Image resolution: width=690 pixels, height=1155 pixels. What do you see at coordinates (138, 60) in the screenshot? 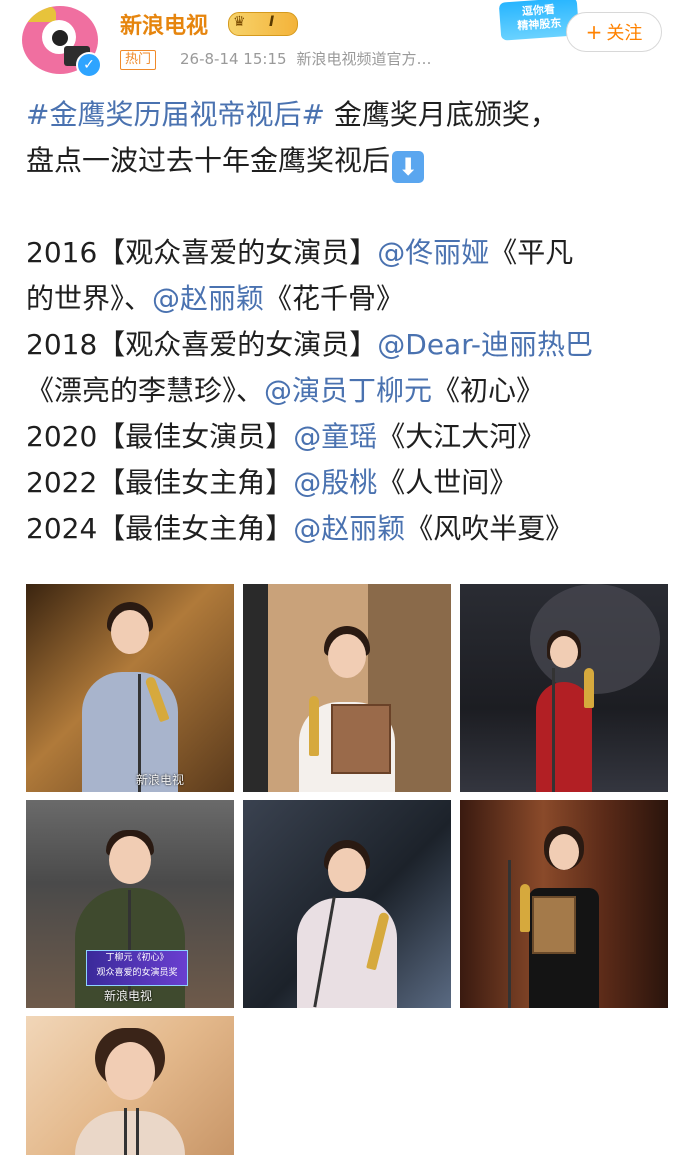
I see `hot-tag: 热门` at bounding box center [138, 60].